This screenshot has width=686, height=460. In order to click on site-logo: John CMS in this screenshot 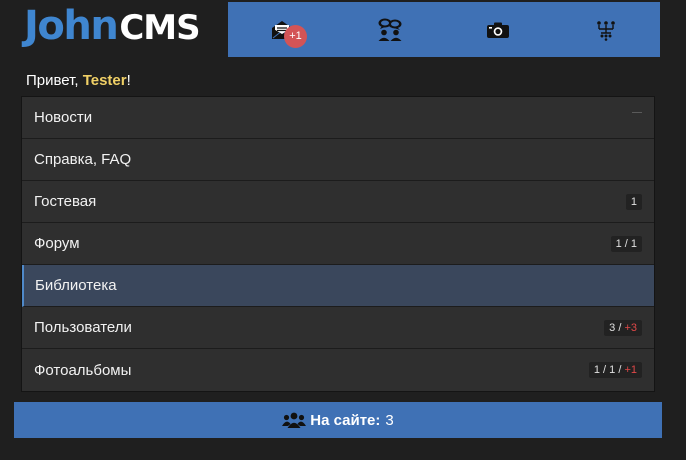, I will do `click(112, 26)`.